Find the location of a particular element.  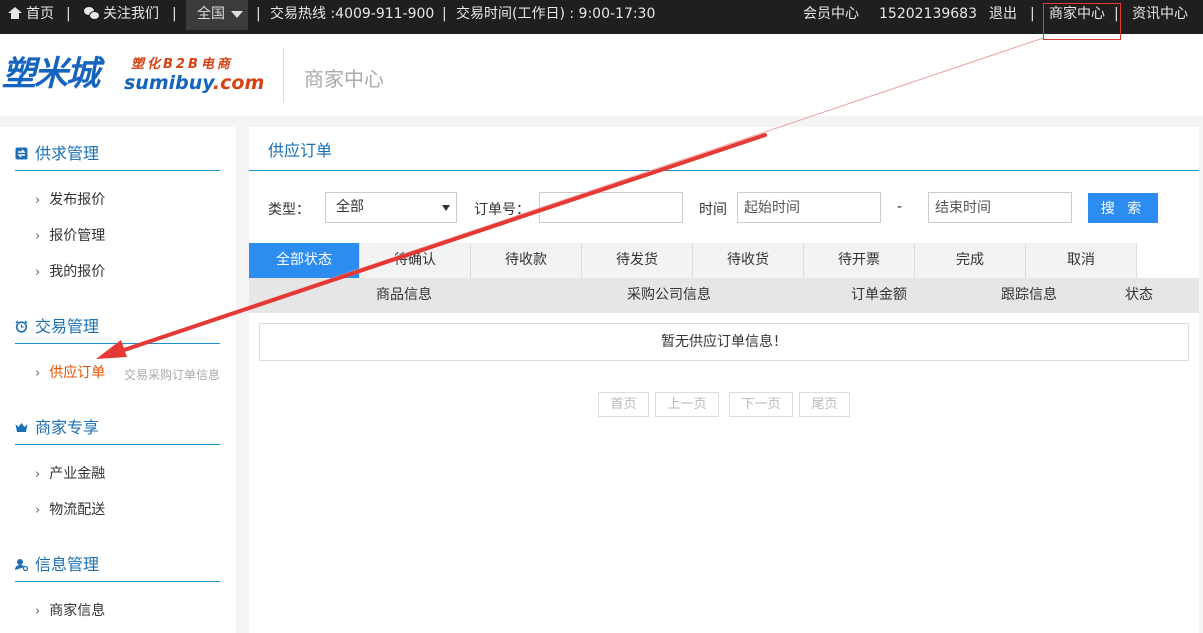

pagination-next: 下一页 is located at coordinates (761, 404).